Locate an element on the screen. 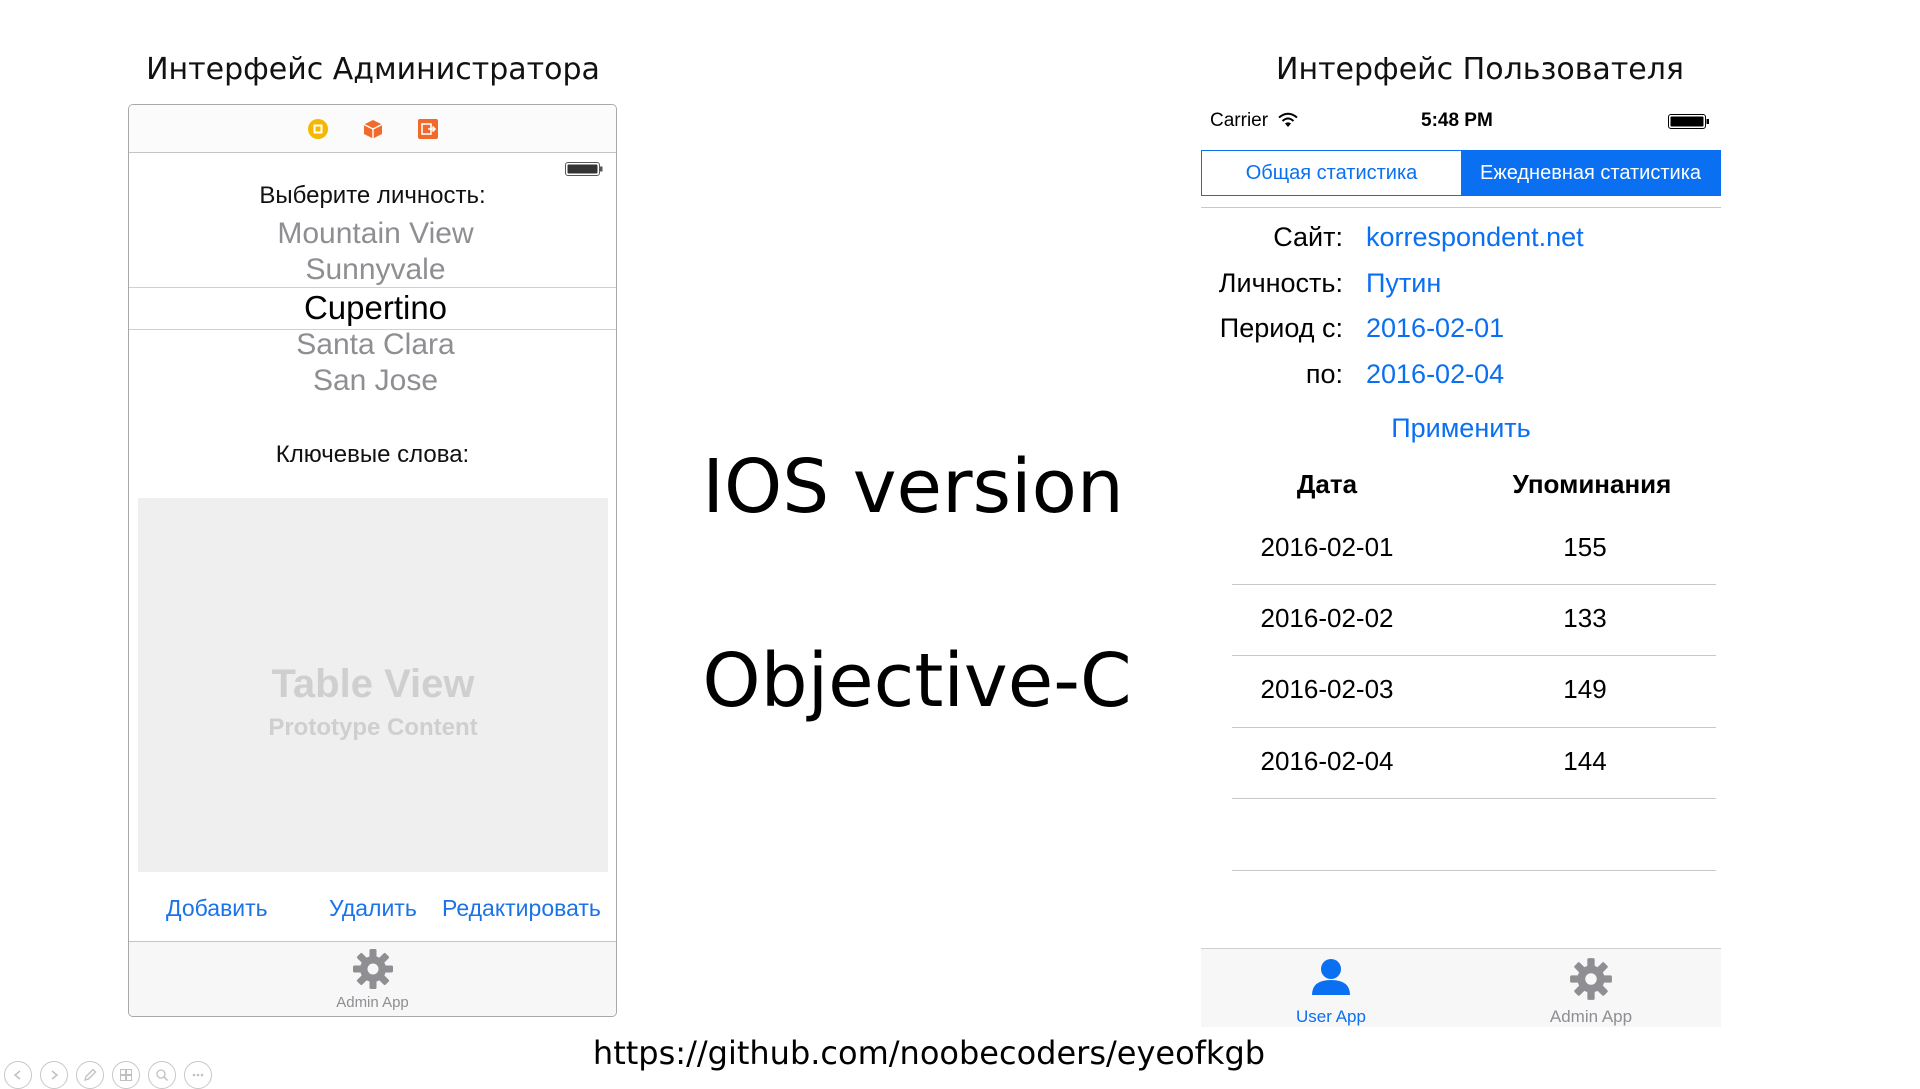  person-value: Путин is located at coordinates (1403, 283).